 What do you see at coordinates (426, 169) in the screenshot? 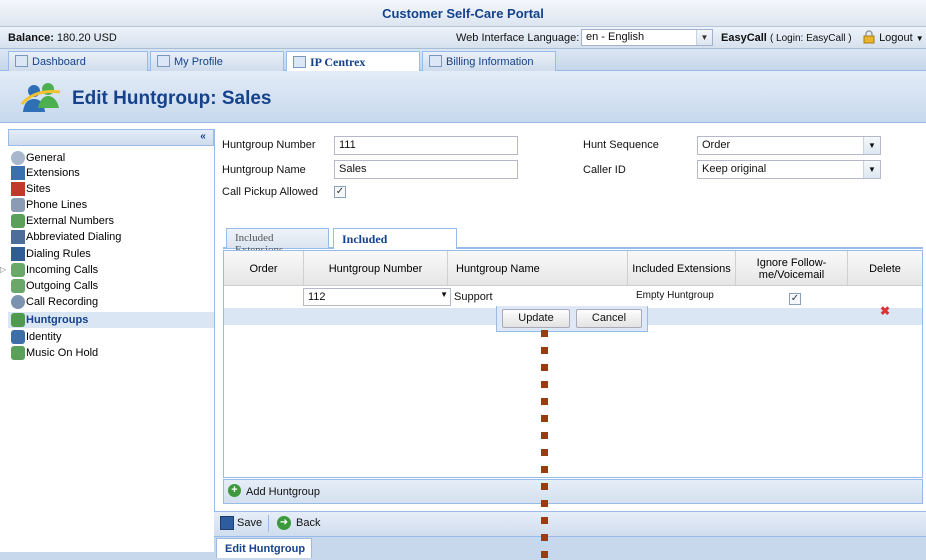
I see `huntgroup-name-field: Sales` at bounding box center [426, 169].